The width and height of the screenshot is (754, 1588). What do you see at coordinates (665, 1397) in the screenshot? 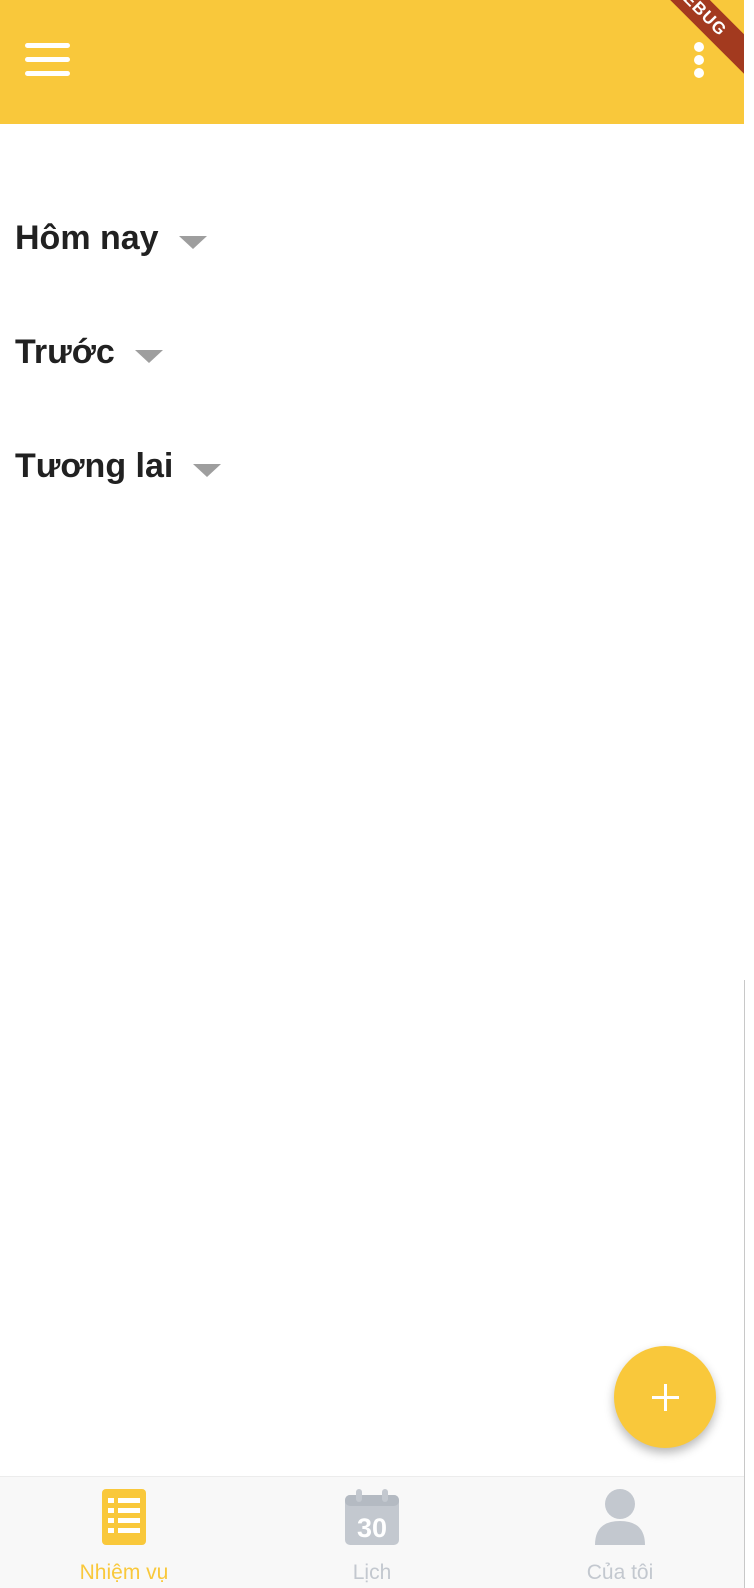
I see `add-task-button` at bounding box center [665, 1397].